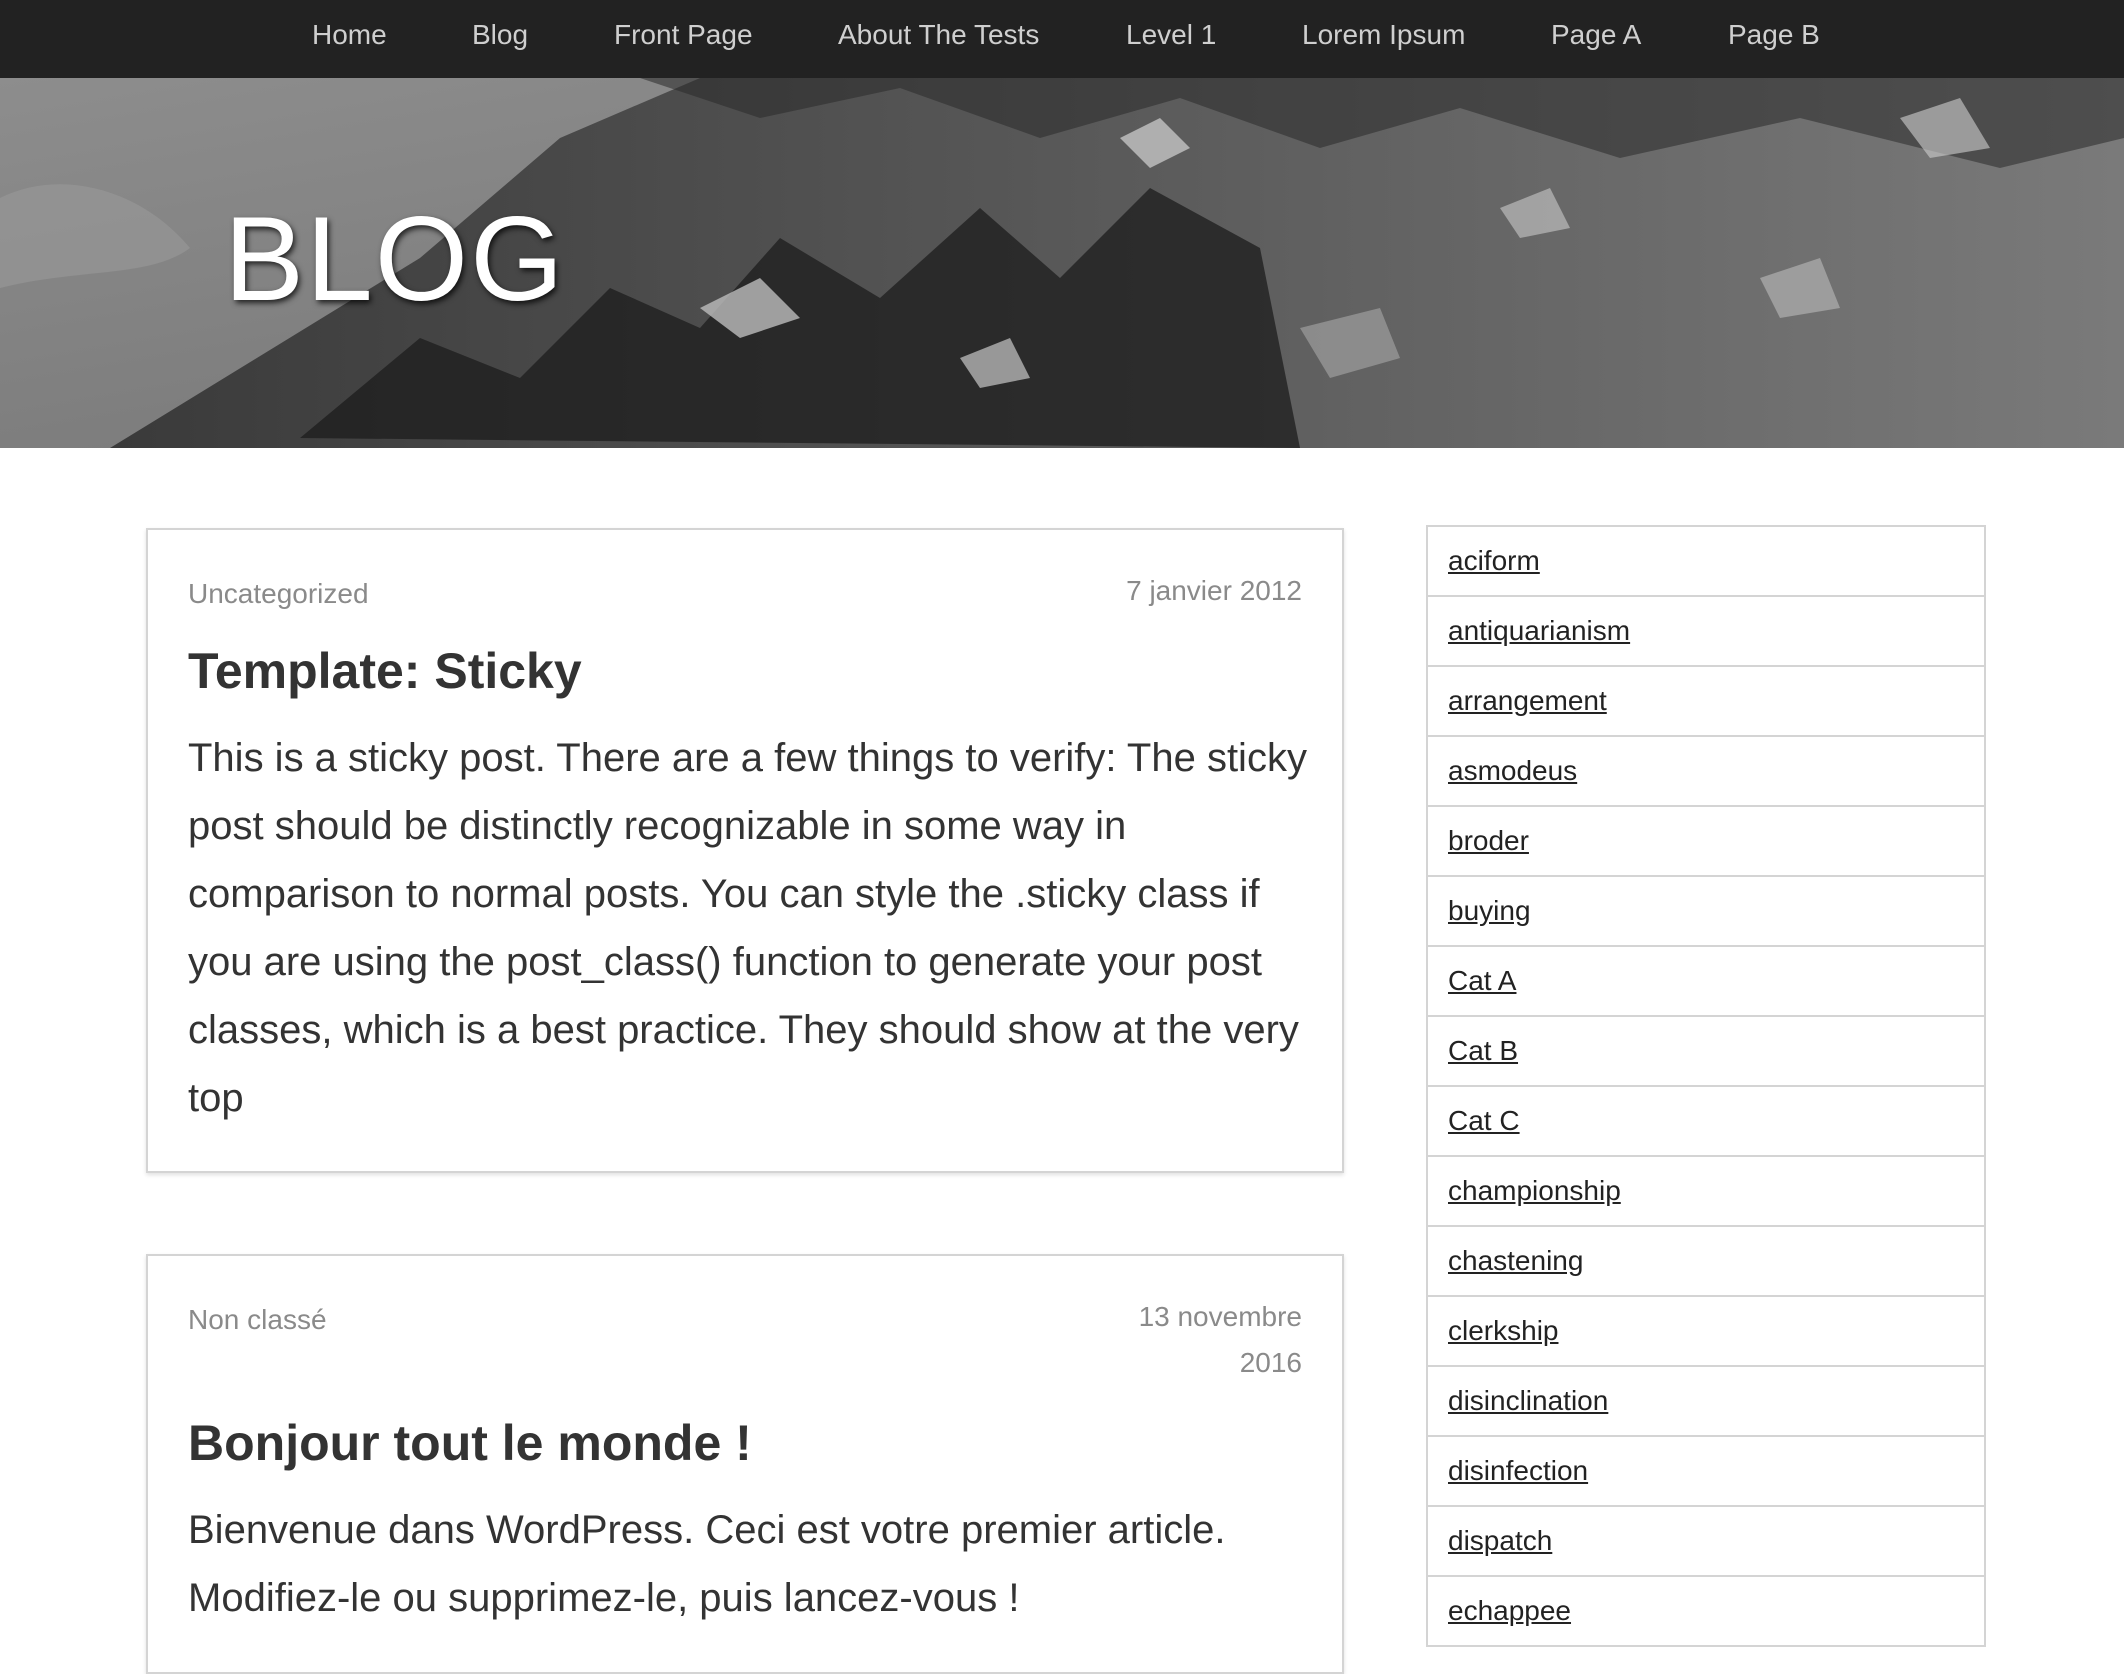  Describe the element at coordinates (1102, 591) in the screenshot. I see `post-date: 7 janvier 2012` at that location.